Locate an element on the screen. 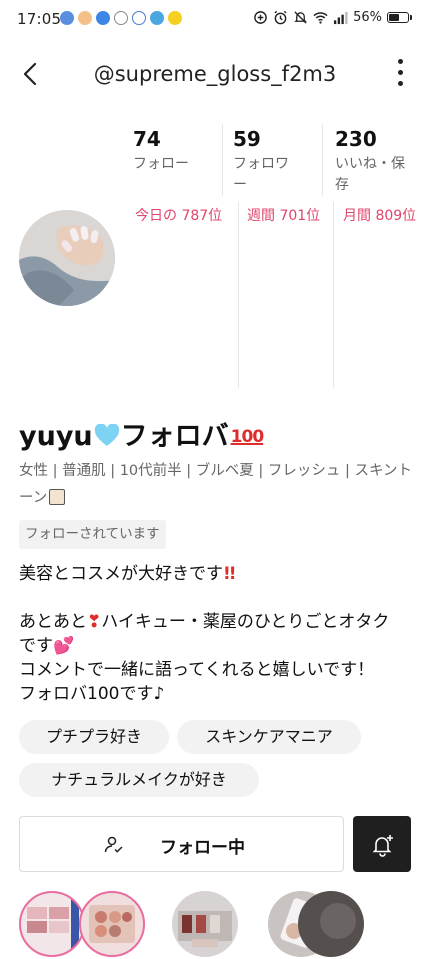  bio-line: です💕 is located at coordinates (47, 646).